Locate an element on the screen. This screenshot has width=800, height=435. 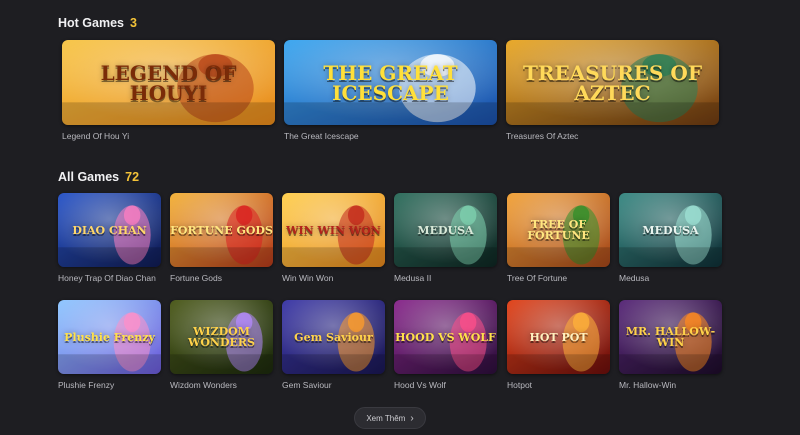
fortune-tree-art: TREE OF FORTUNE is located at coordinates (558, 230).